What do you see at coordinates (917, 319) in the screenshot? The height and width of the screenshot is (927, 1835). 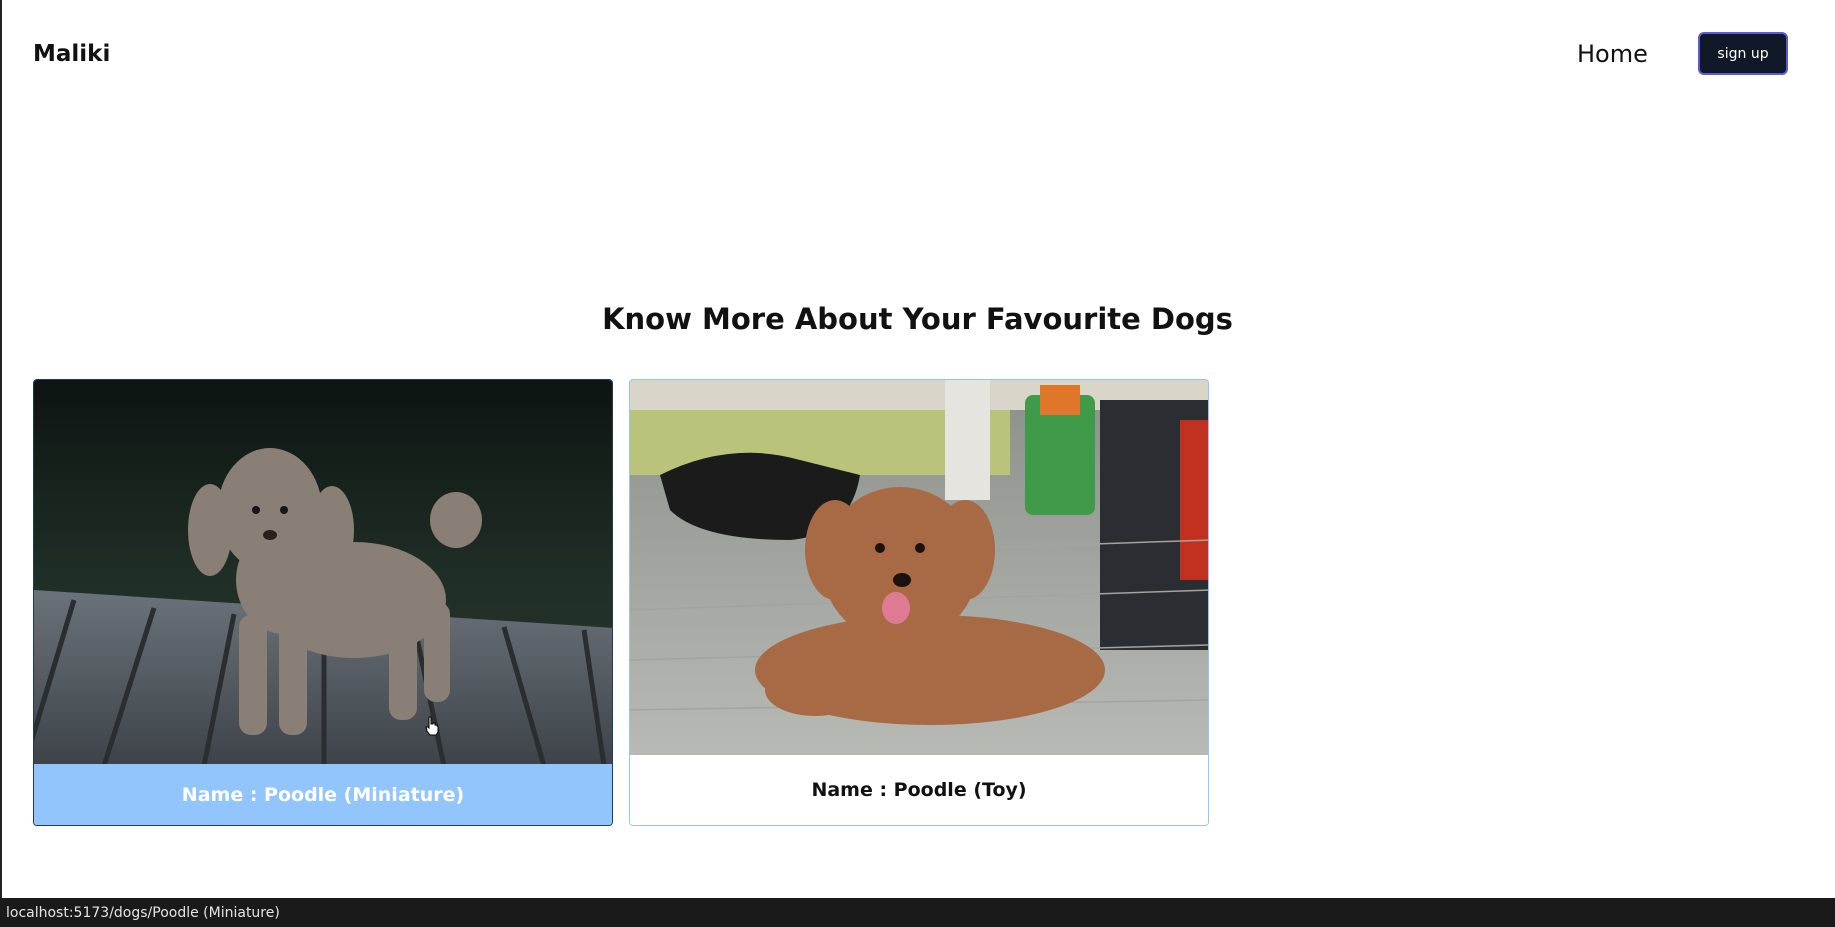 I see `page-title: Know More About Your Favourite Dogs` at bounding box center [917, 319].